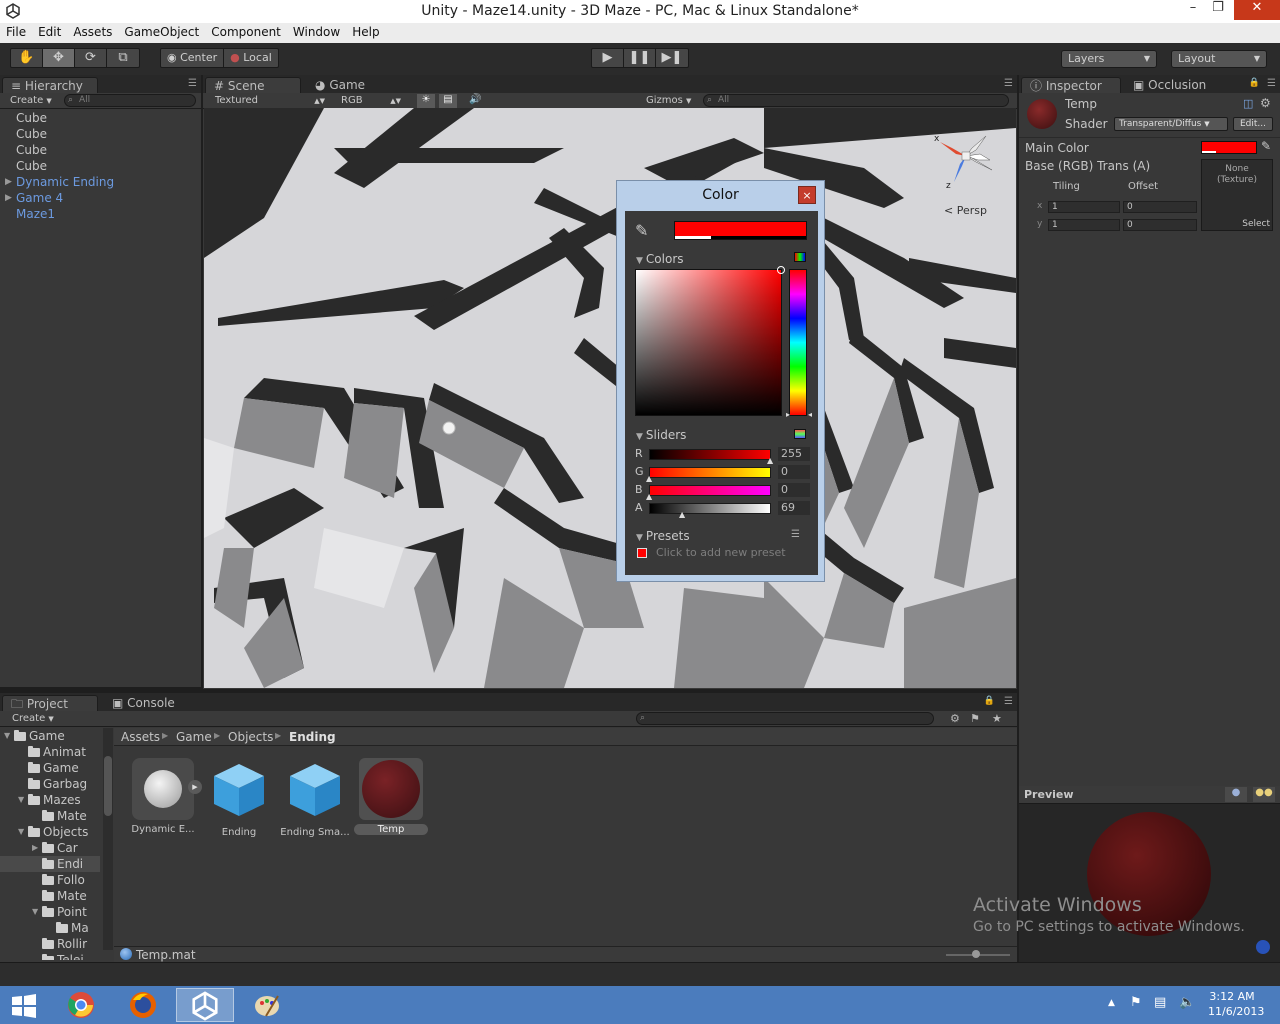 Image resolution: width=1280 pixels, height=1024 pixels. I want to click on gear-icon: ⚙, so click(1265, 103).